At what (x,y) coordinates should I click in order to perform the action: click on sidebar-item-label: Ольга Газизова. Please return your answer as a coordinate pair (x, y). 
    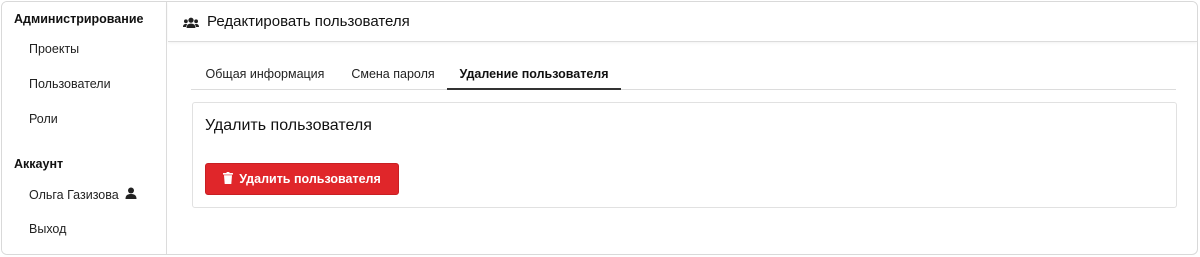
    Looking at the image, I should click on (74, 194).